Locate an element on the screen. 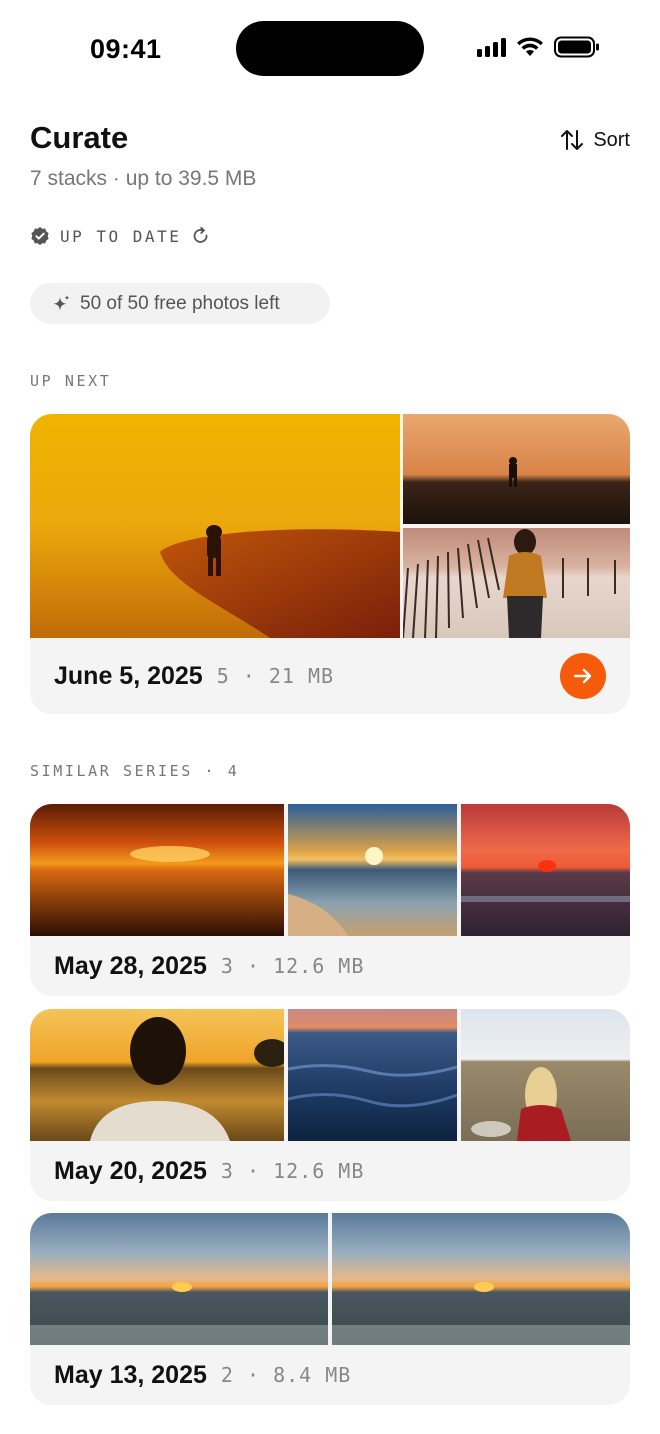 This screenshot has width=660, height=1434. photo-red-sunset-sea is located at coordinates (545, 870).